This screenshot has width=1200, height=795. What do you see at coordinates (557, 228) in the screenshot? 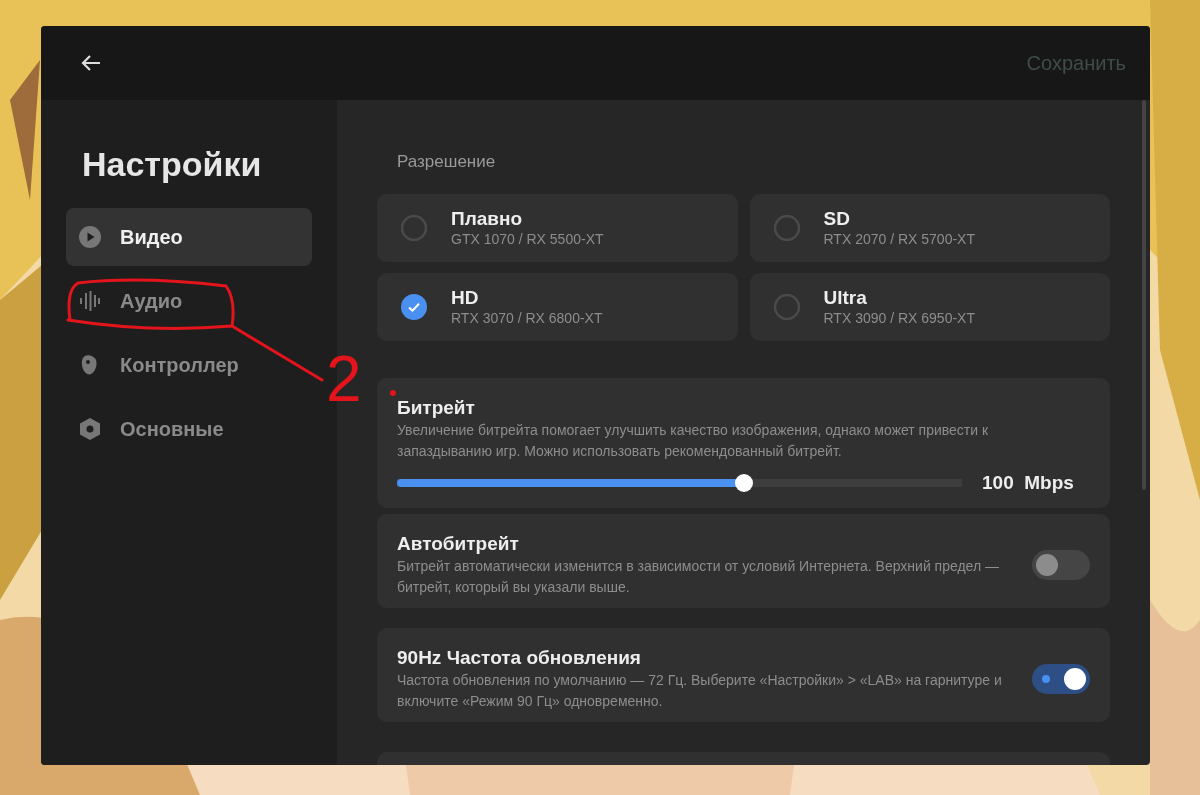
I see `resolution-option: Плавно GTX 1070 / RX 5500-XT` at bounding box center [557, 228].